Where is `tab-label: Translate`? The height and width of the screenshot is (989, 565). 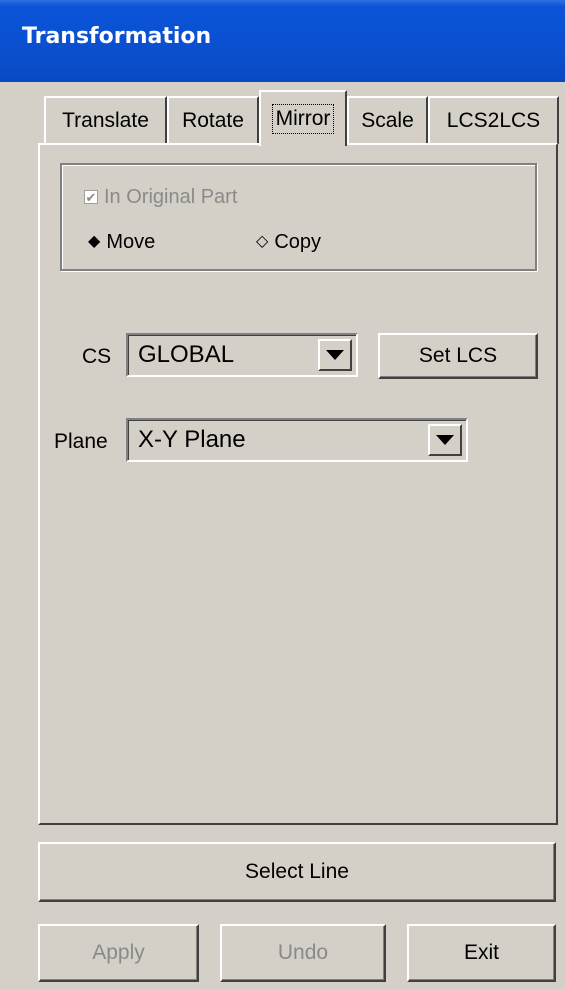
tab-label: Translate is located at coordinates (105, 120).